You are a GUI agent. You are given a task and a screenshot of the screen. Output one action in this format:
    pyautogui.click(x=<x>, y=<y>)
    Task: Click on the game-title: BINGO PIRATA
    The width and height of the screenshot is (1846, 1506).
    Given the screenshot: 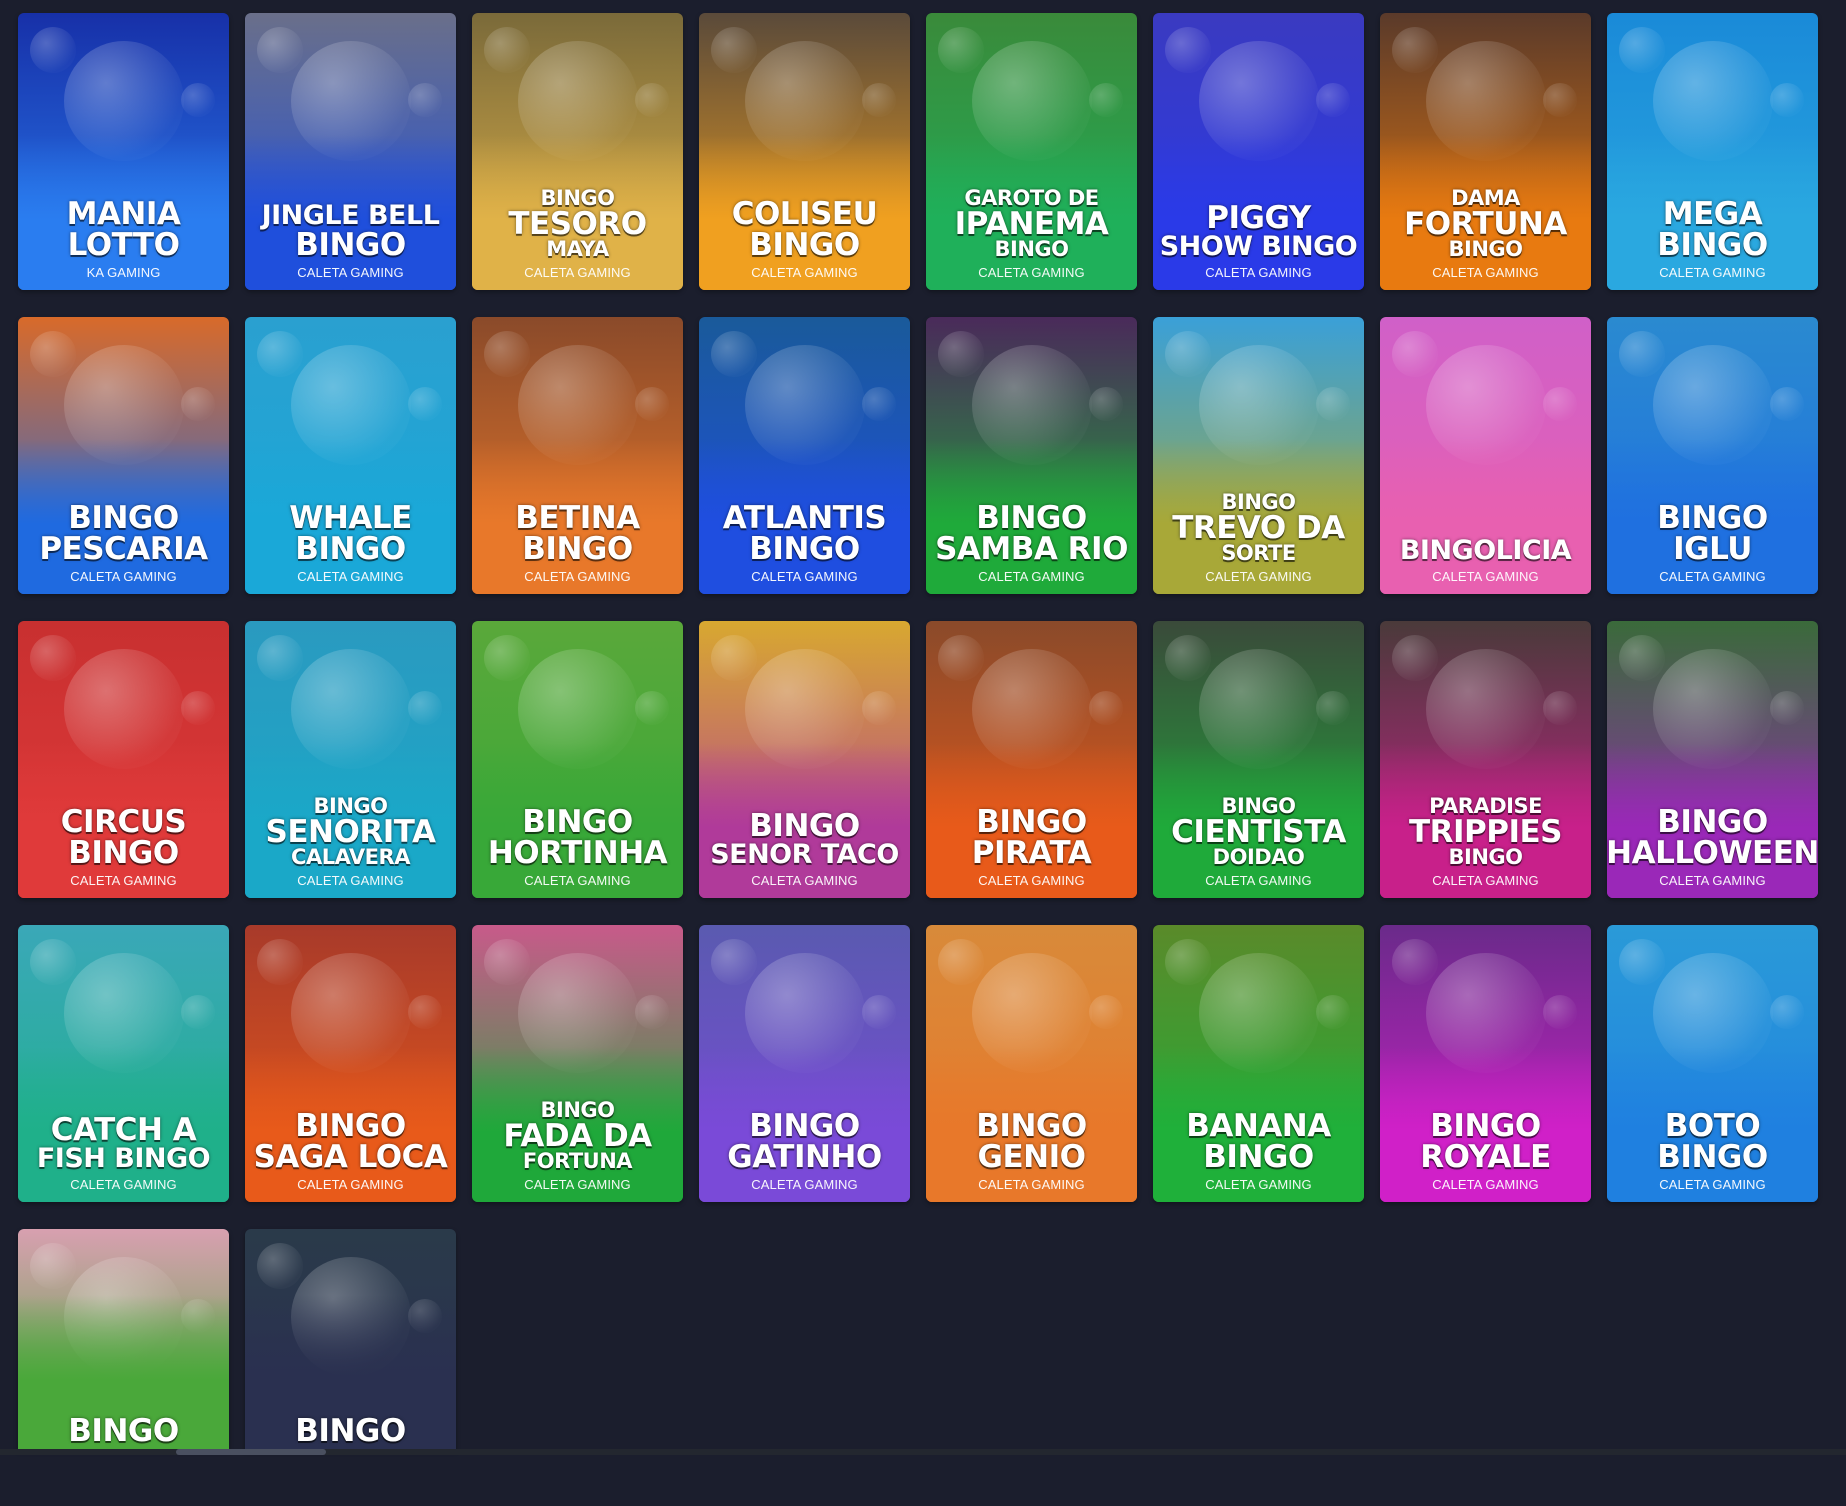 What is the action you would take?
    pyautogui.click(x=1031, y=838)
    